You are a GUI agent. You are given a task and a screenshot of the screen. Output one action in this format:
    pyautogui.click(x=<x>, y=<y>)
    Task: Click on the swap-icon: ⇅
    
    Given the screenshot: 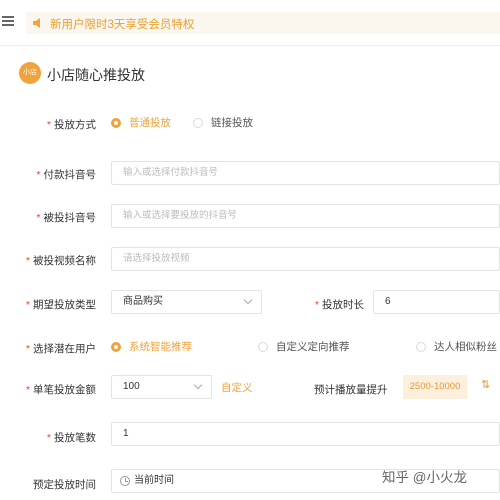 What is the action you would take?
    pyautogui.click(x=485, y=384)
    